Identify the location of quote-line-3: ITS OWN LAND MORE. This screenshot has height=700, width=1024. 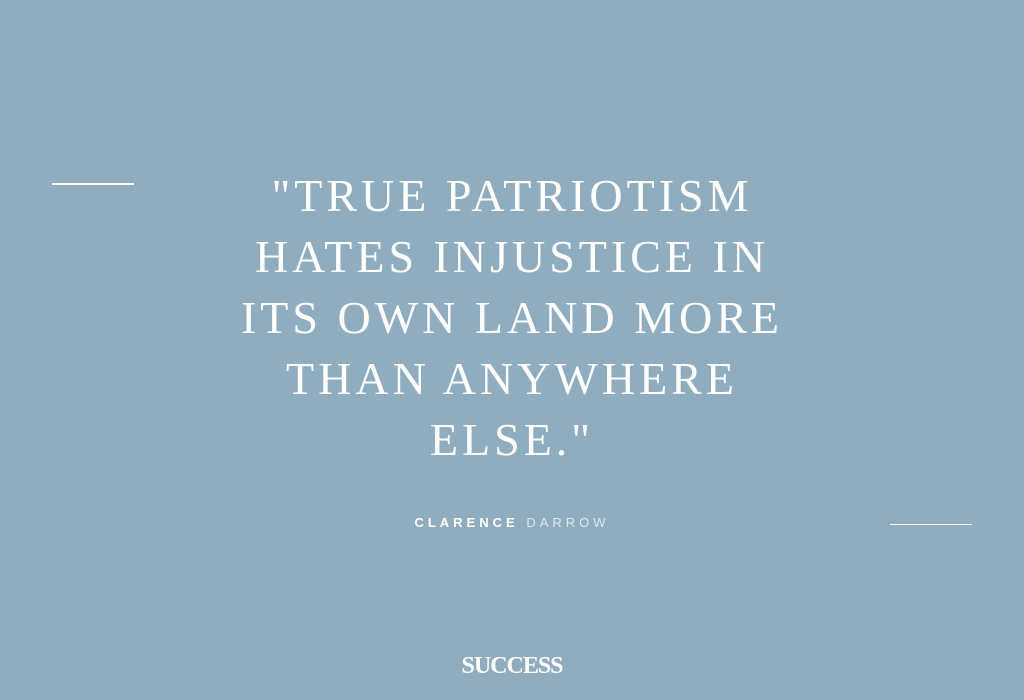
(511, 317).